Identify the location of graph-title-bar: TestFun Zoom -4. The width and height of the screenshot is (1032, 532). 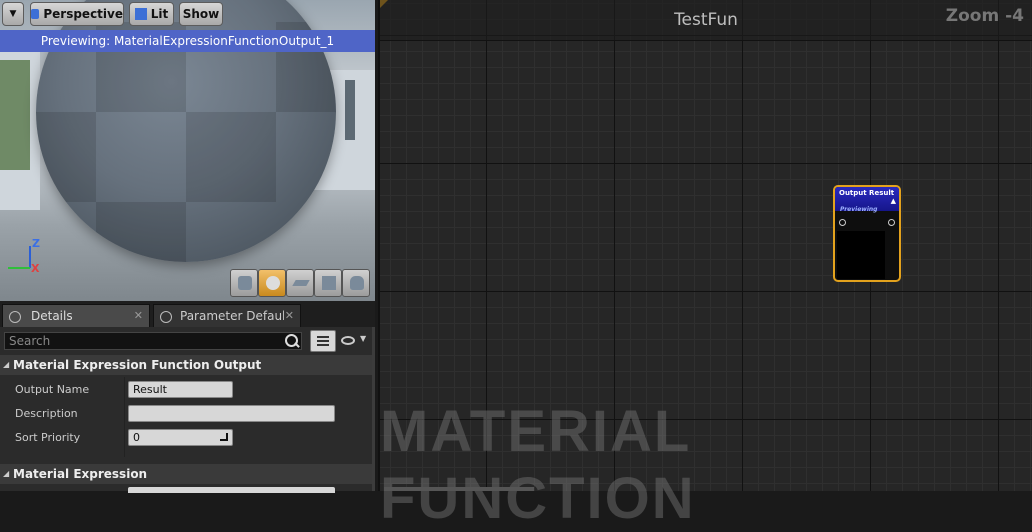
(706, 20).